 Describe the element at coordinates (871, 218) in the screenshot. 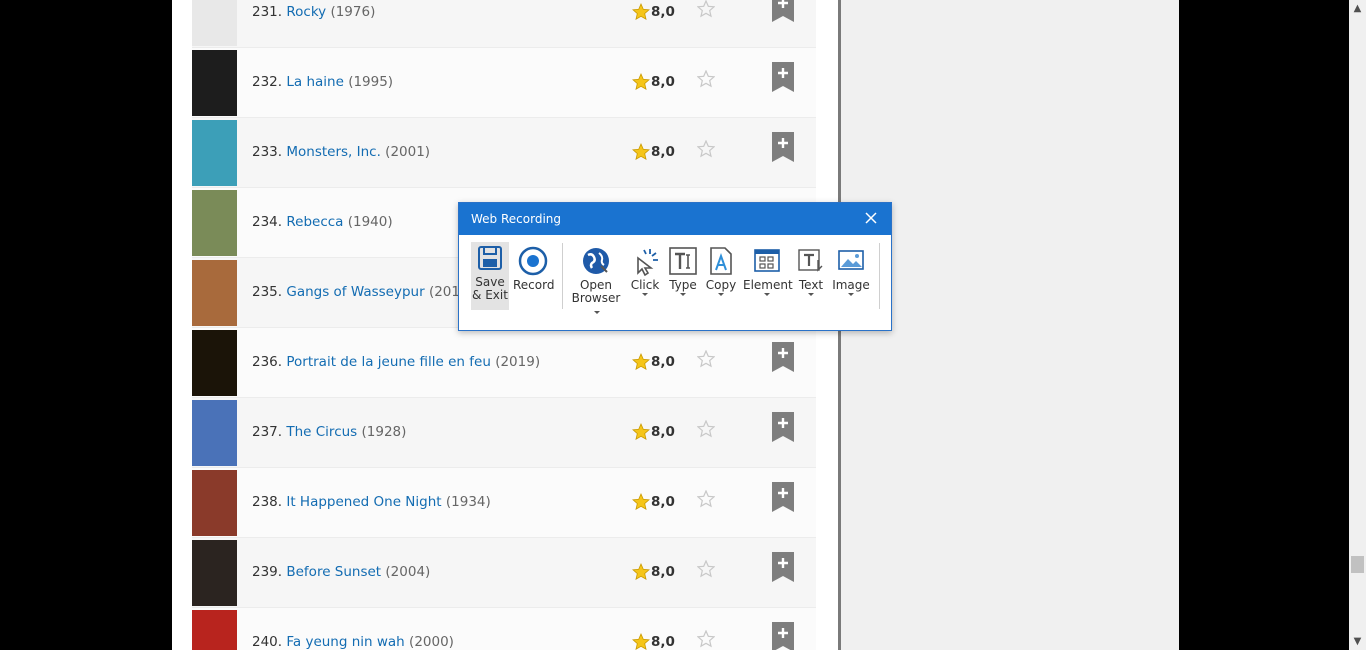

I see `close-icon` at that location.